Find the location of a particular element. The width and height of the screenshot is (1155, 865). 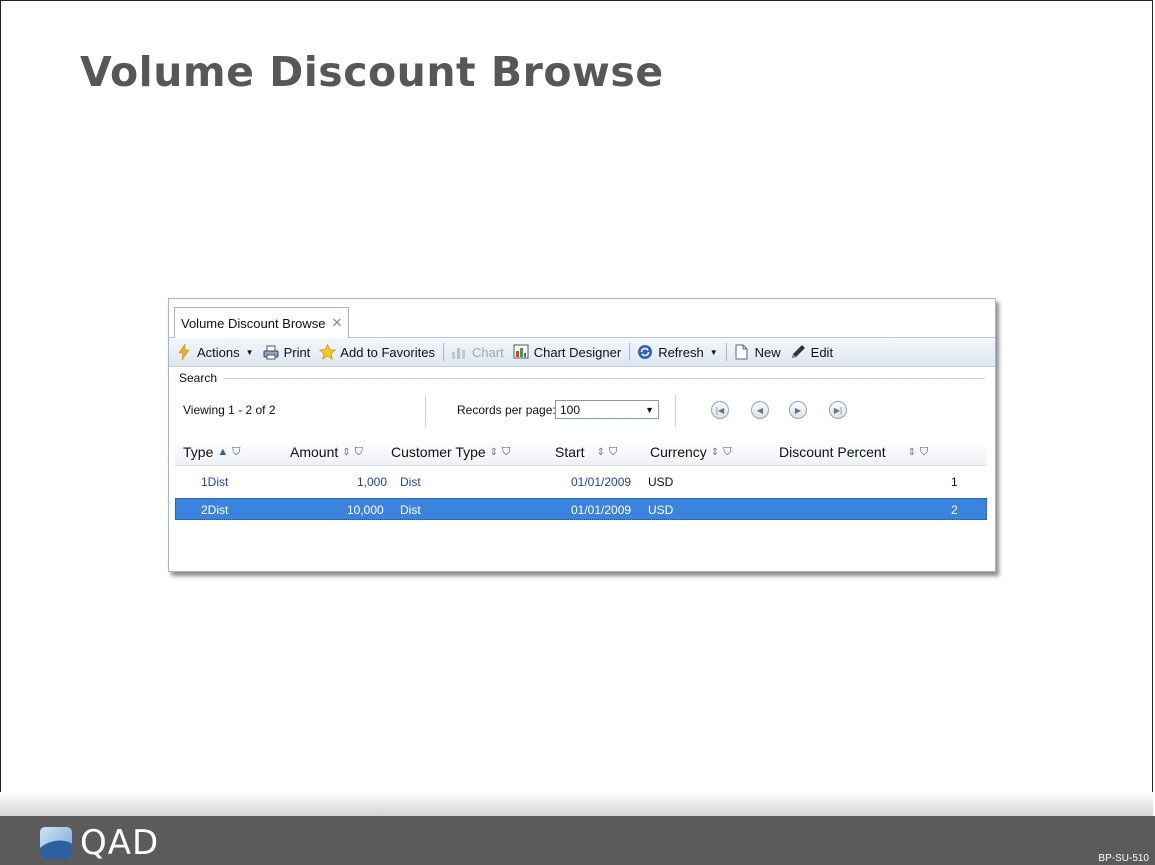

last-page-icon: ▶| is located at coordinates (838, 410).